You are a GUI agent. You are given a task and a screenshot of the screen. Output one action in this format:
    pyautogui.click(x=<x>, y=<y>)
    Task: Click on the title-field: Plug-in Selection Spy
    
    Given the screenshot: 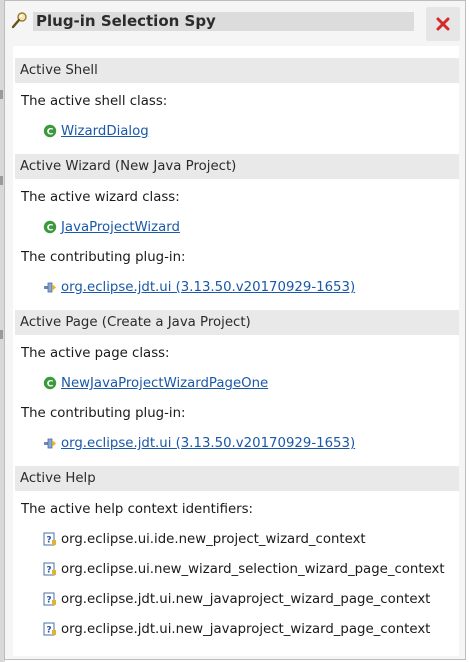 What is the action you would take?
    pyautogui.click(x=223, y=21)
    